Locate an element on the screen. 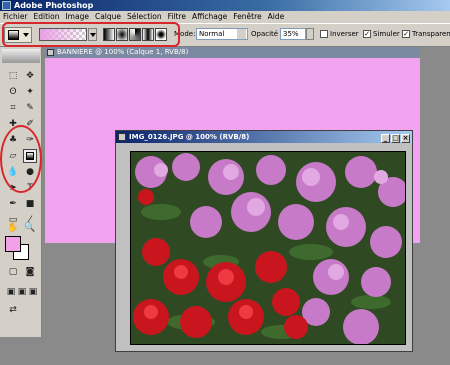 The height and width of the screenshot is (365, 450). photoshop-icon is located at coordinates (6, 5).